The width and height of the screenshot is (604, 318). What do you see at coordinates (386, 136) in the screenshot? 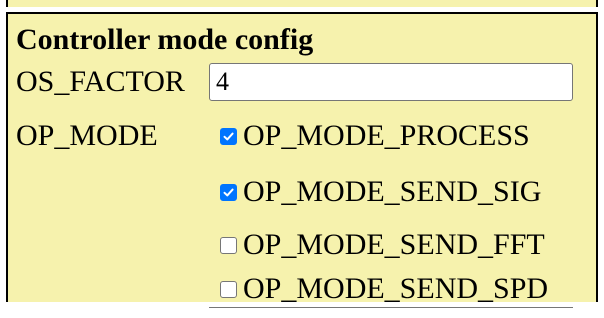
I see `op-mode-process-label: OP_MODE_PROCESS` at bounding box center [386, 136].